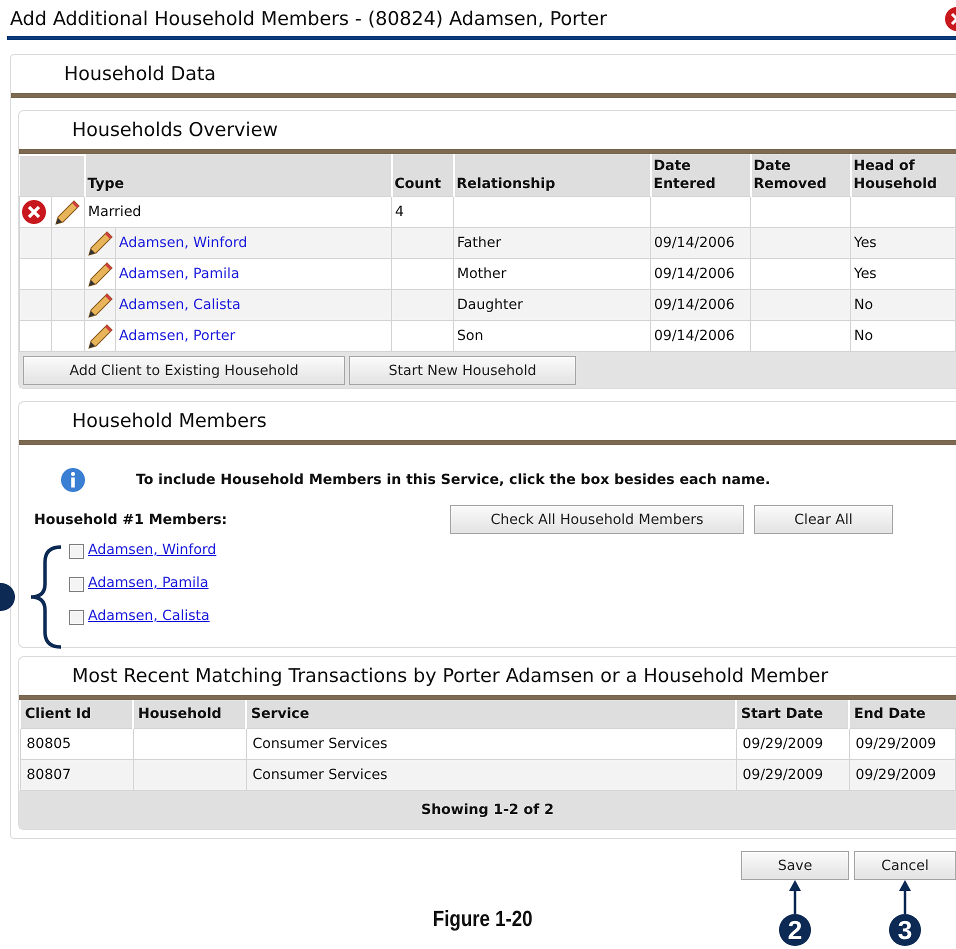 The height and width of the screenshot is (949, 956). What do you see at coordinates (308, 18) in the screenshot?
I see `window-title: Add Additional Household Members - (80824) Adamsen, Porter` at bounding box center [308, 18].